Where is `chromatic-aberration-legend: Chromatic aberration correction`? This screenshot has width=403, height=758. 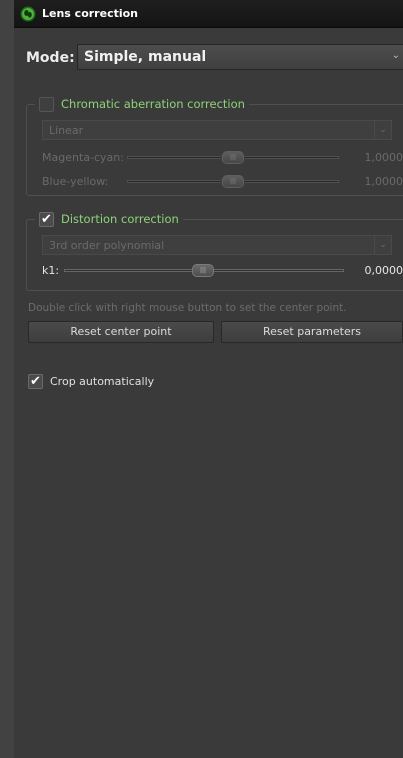 chromatic-aberration-legend: Chromatic aberration correction is located at coordinates (142, 104).